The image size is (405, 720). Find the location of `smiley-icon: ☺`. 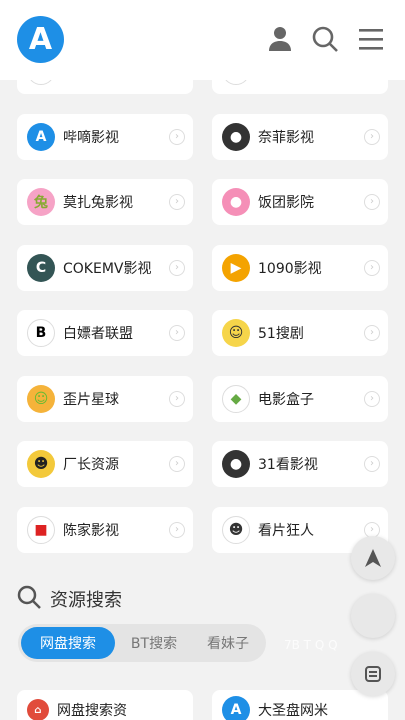

smiley-icon: ☺ is located at coordinates (41, 398).